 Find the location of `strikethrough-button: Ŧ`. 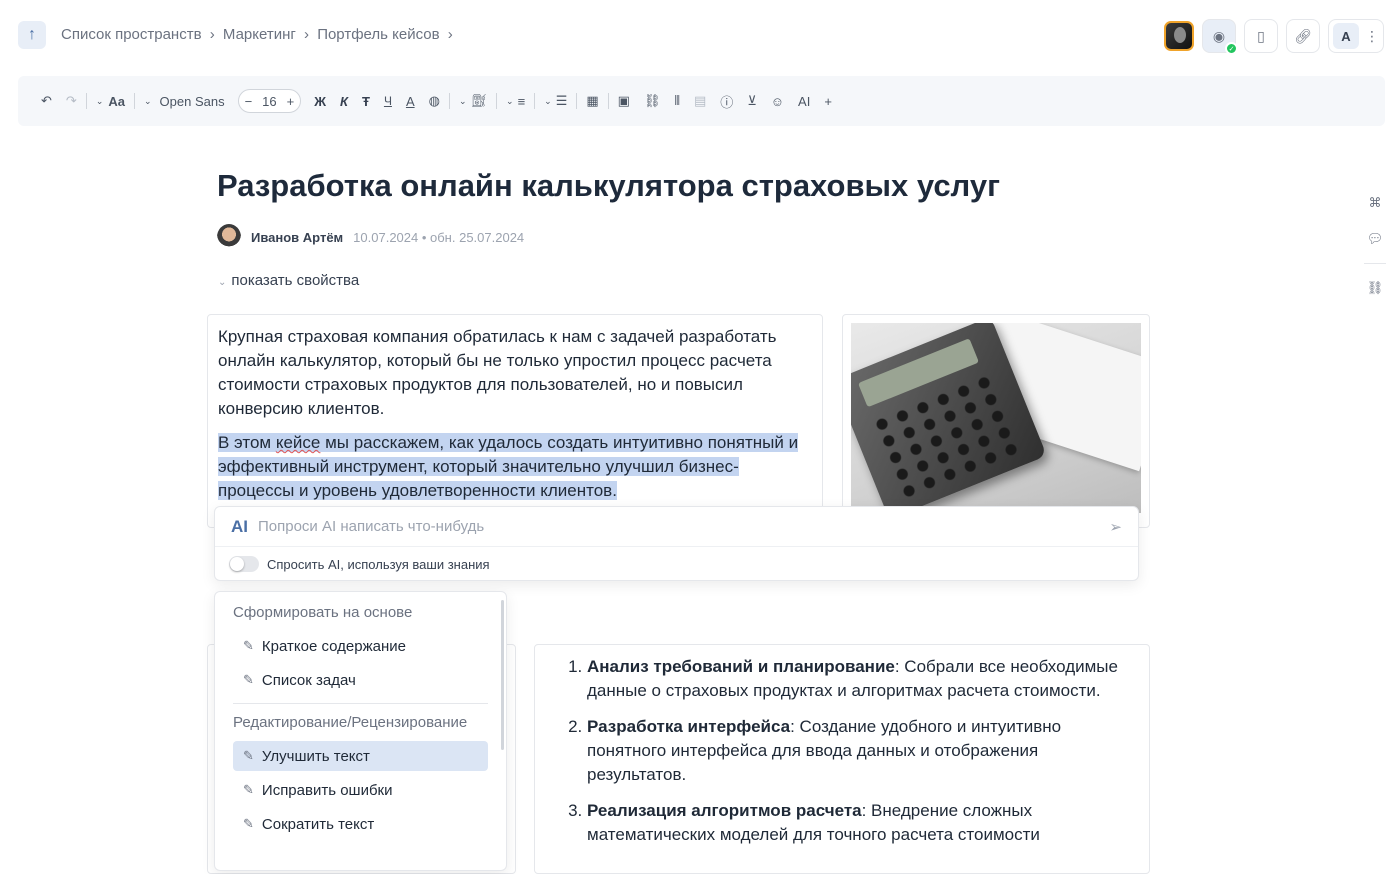

strikethrough-button: Ŧ is located at coordinates (366, 101).